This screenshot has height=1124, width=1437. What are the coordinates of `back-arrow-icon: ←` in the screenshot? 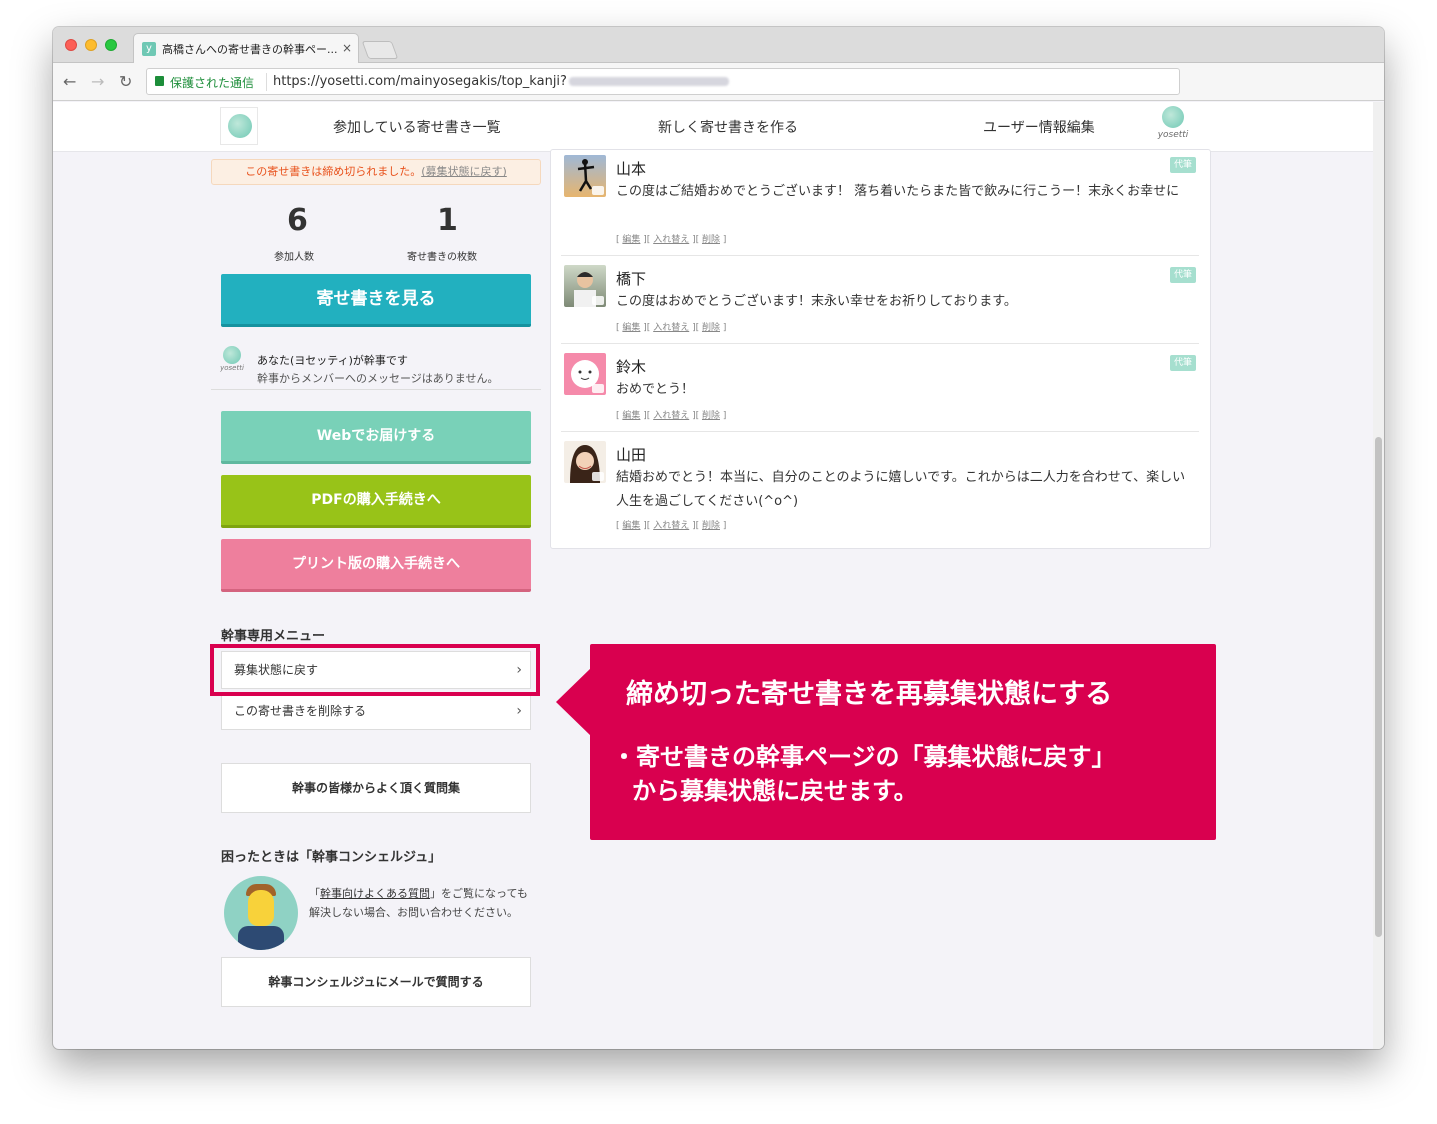 It's located at (69, 81).